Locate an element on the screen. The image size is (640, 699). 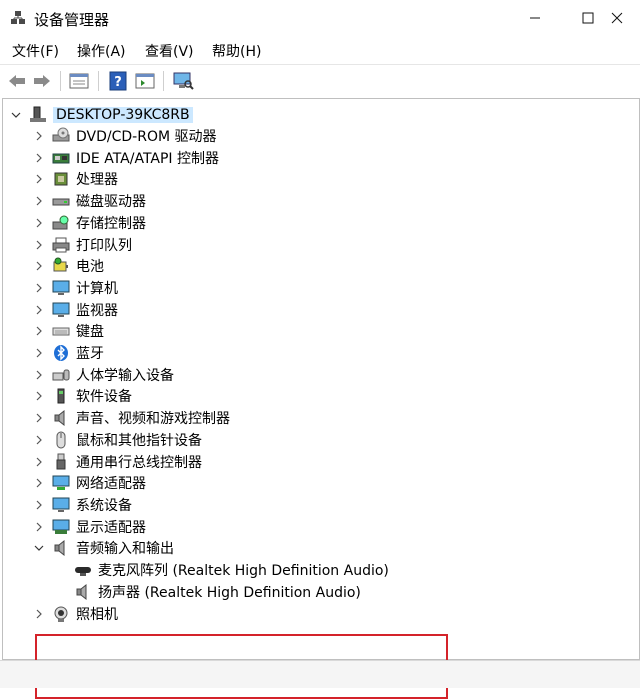
tree-category-item: 键盘 is located at coordinates (68, 331).